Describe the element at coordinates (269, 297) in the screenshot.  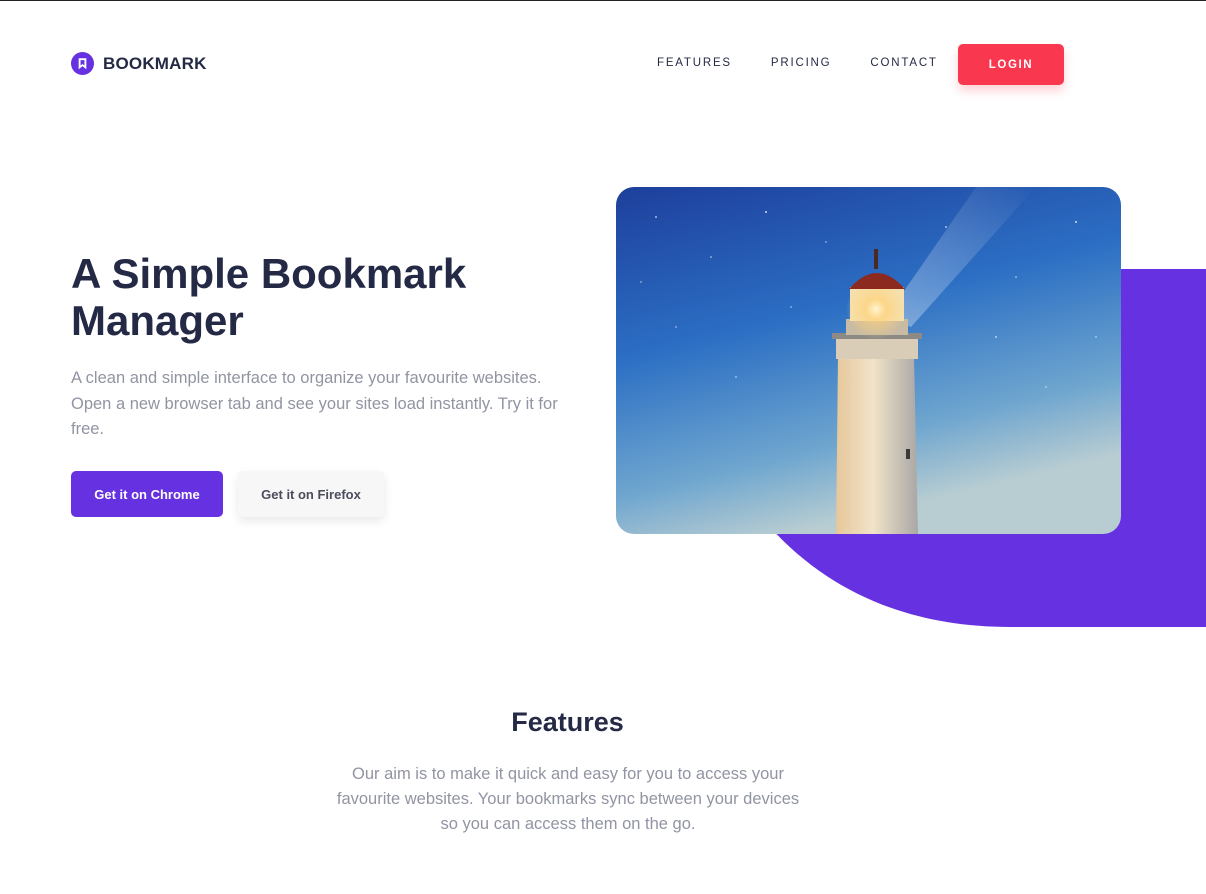
I see `hero-title: A Simple Bookmark Manager` at that location.